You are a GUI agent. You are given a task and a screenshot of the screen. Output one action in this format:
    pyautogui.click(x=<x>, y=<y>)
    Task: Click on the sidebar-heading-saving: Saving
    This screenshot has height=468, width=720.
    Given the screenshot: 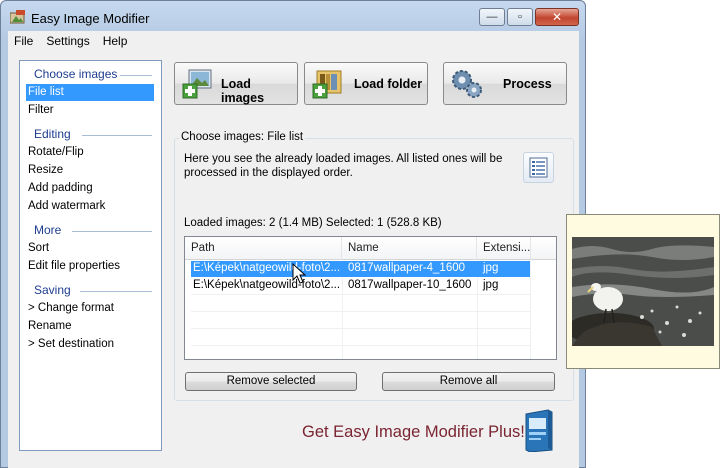 What is the action you would take?
    pyautogui.click(x=90, y=290)
    